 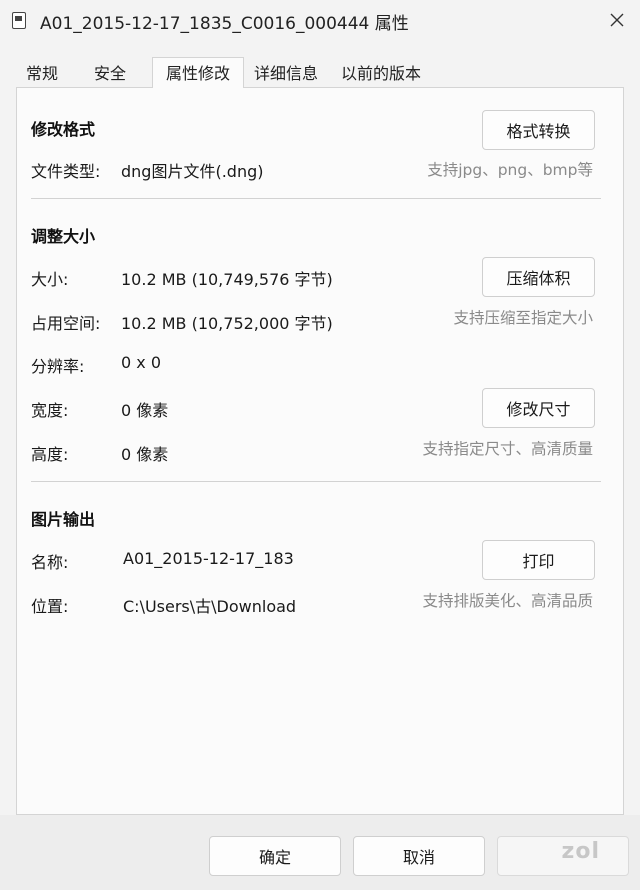 What do you see at coordinates (538, 560) in the screenshot?
I see `print-button: 打印` at bounding box center [538, 560].